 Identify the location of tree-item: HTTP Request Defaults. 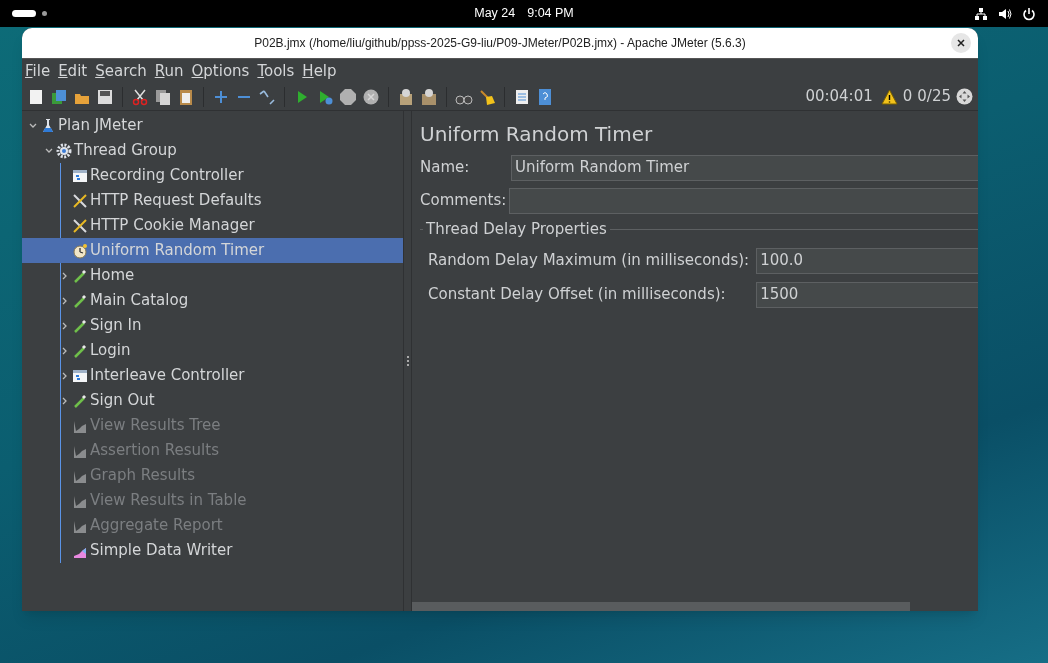
(212, 200).